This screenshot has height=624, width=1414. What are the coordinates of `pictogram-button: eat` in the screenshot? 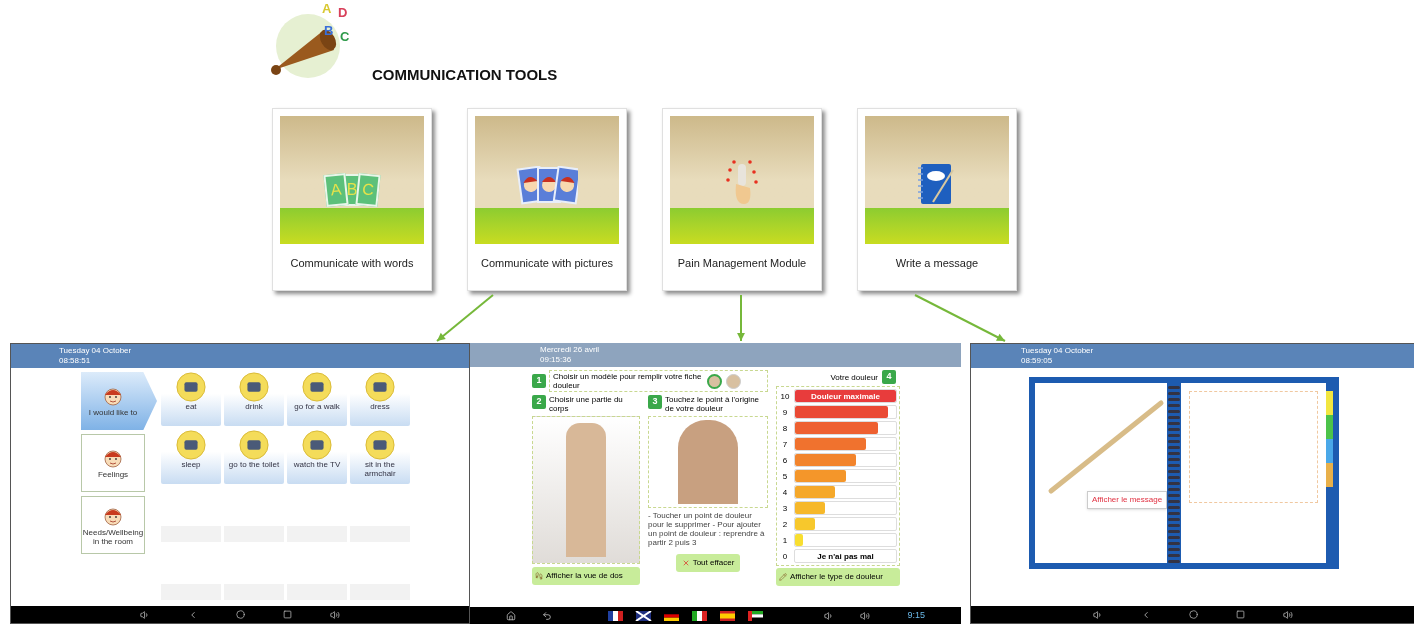 It's located at (191, 399).